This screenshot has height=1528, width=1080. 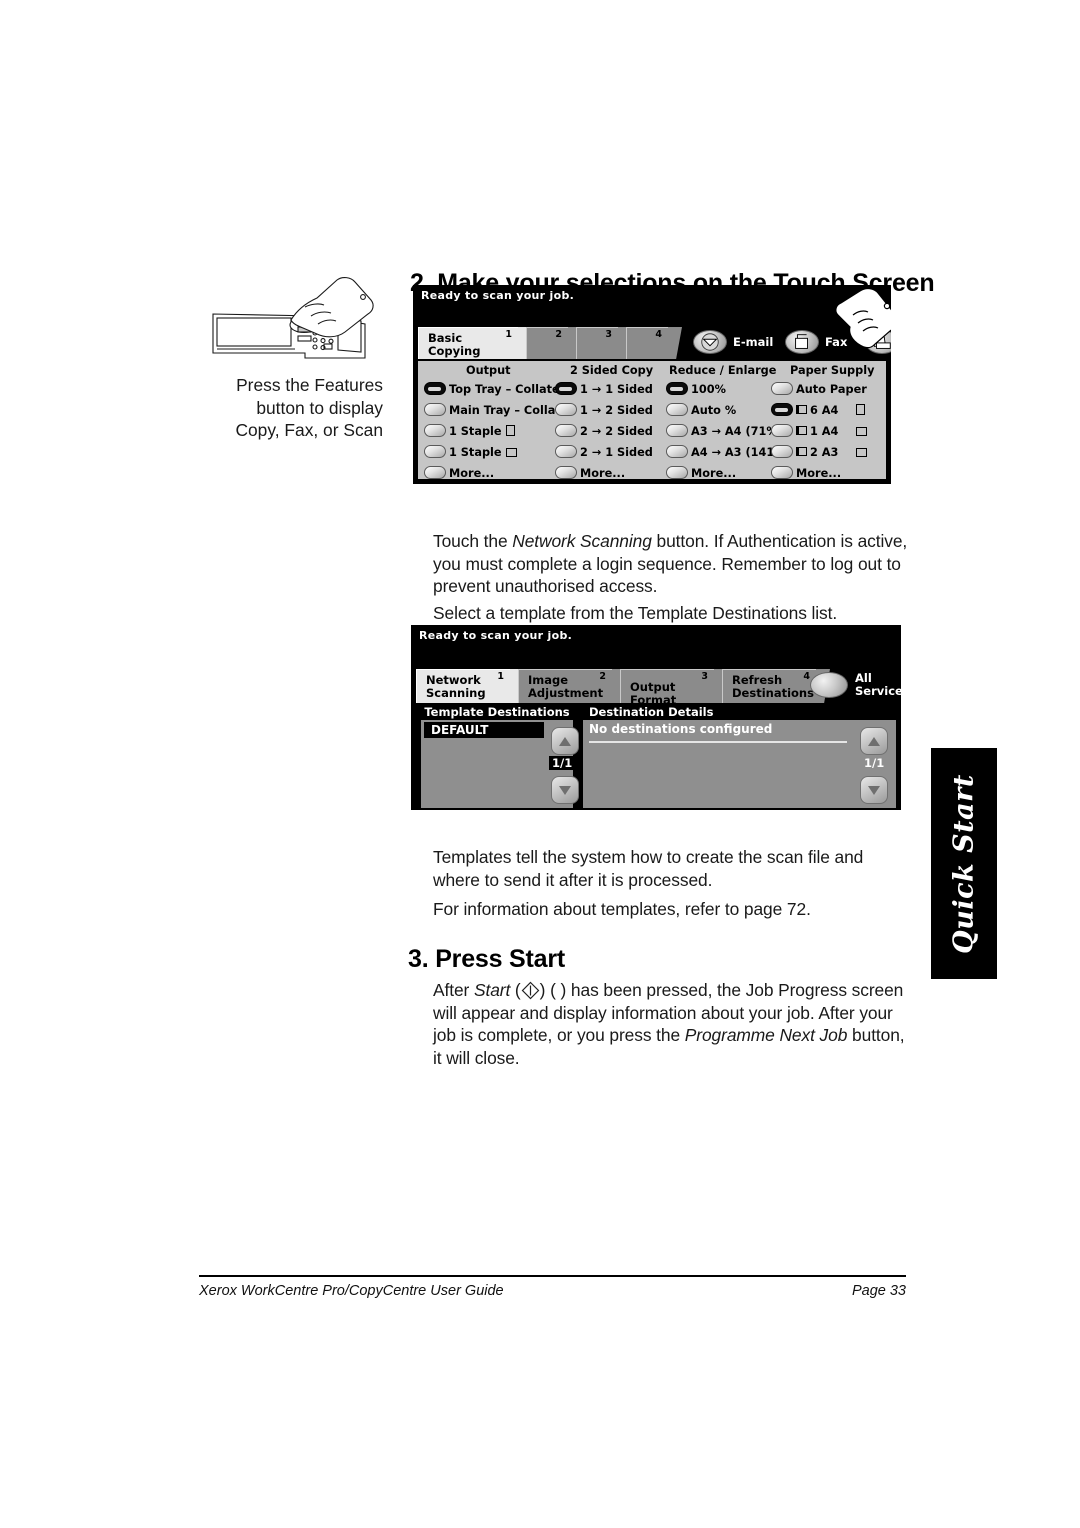 What do you see at coordinates (496, 389) in the screenshot?
I see `option-top-tray-collated: Top Tray – Collated` at bounding box center [496, 389].